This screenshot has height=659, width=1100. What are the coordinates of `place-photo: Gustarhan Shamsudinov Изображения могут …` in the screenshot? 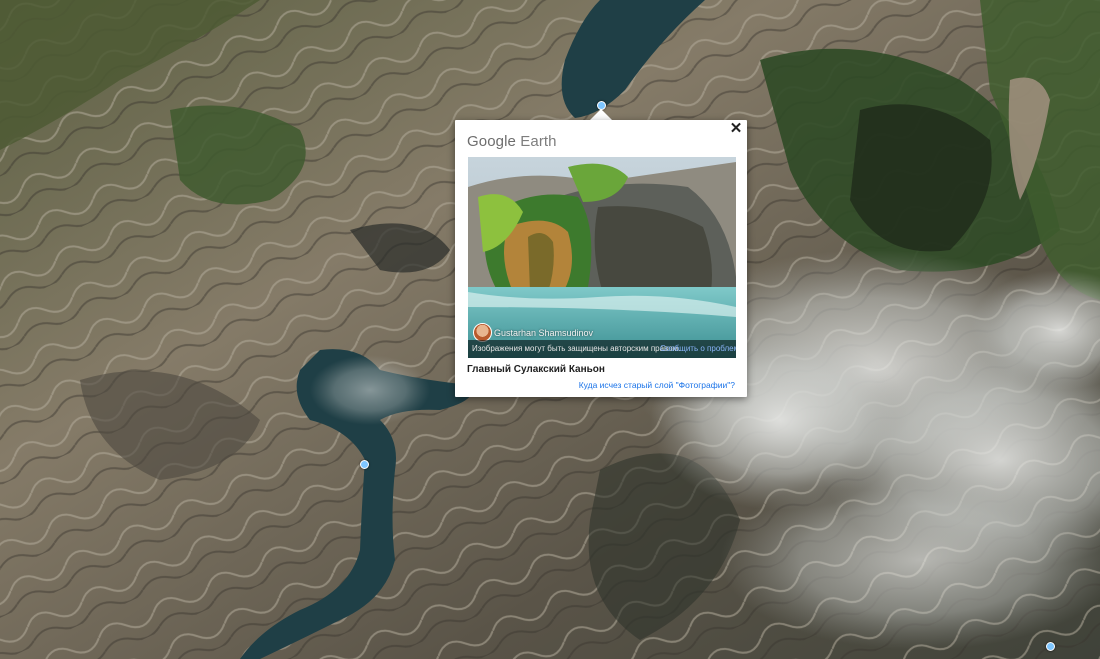 It's located at (602, 257).